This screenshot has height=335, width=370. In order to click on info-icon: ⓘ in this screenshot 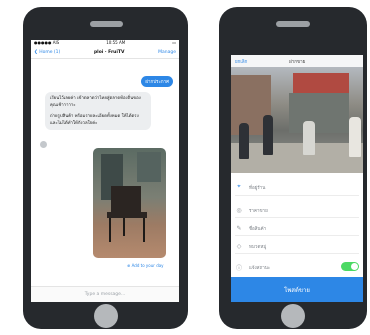, I will do `click(238, 268)`.